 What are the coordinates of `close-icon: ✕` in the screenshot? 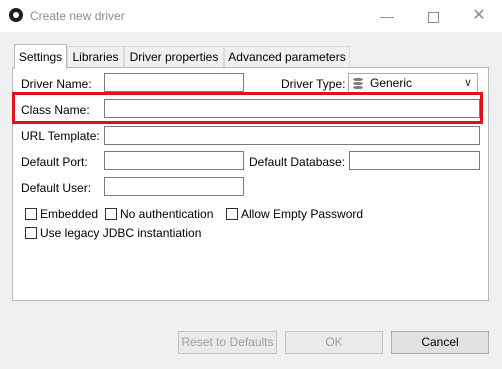 It's located at (479, 15).